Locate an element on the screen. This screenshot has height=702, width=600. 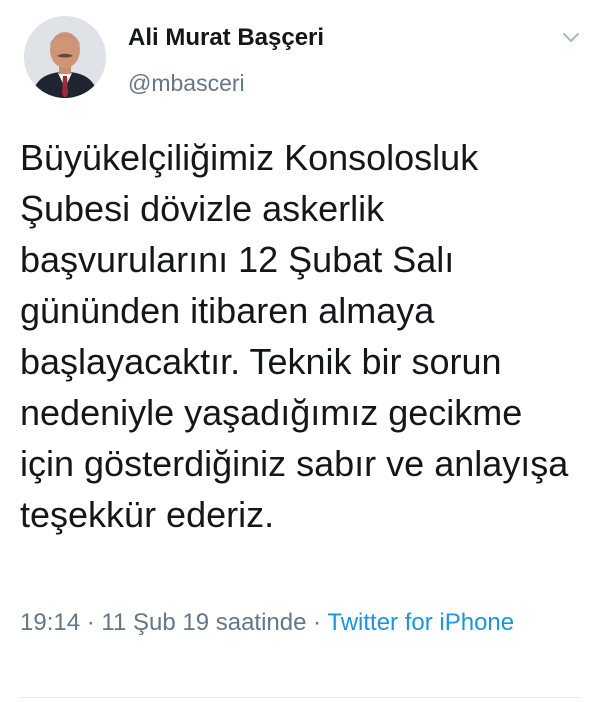
tweet-date: 11 Şub 19 saatinde is located at coordinates (203, 622).